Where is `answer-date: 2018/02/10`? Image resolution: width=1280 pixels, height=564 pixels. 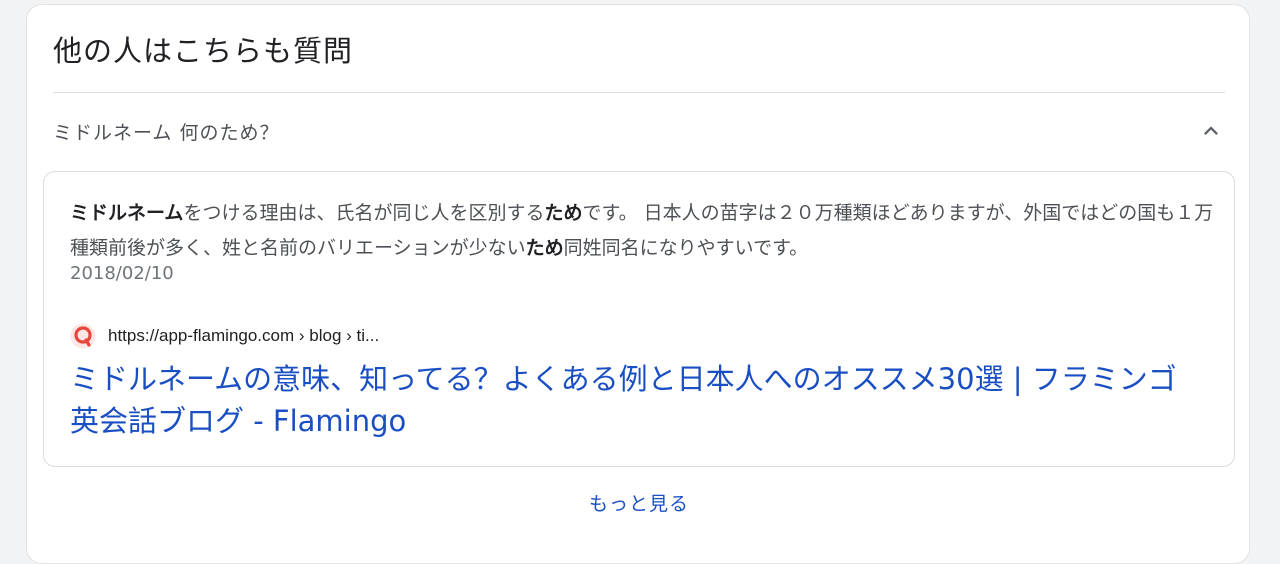 answer-date: 2018/02/10 is located at coordinates (122, 273).